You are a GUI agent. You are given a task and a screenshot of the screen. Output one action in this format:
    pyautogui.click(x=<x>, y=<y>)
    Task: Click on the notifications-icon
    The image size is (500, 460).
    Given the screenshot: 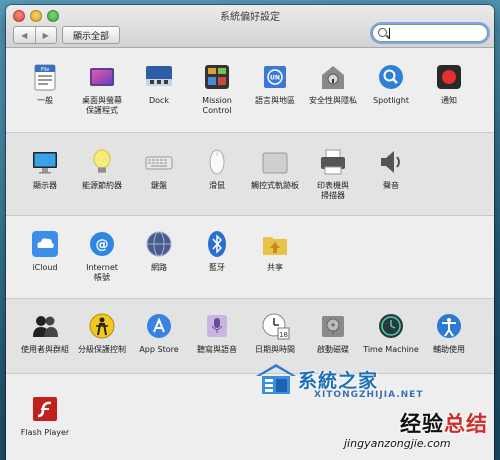 What is the action you would take?
    pyautogui.click(x=449, y=77)
    